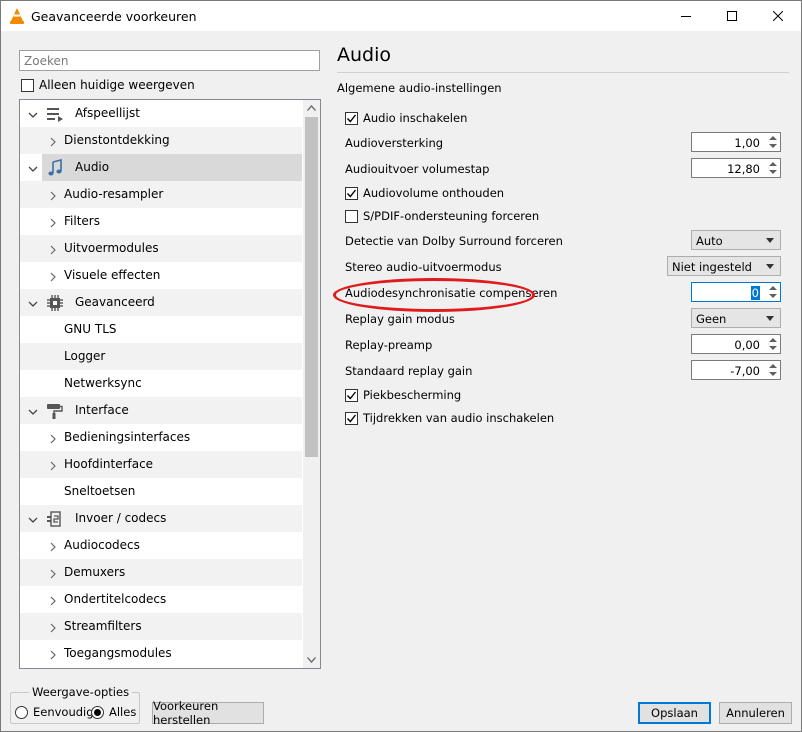 This screenshot has width=802, height=732. What do you see at coordinates (772, 292) in the screenshot?
I see `desync-stepper` at bounding box center [772, 292].